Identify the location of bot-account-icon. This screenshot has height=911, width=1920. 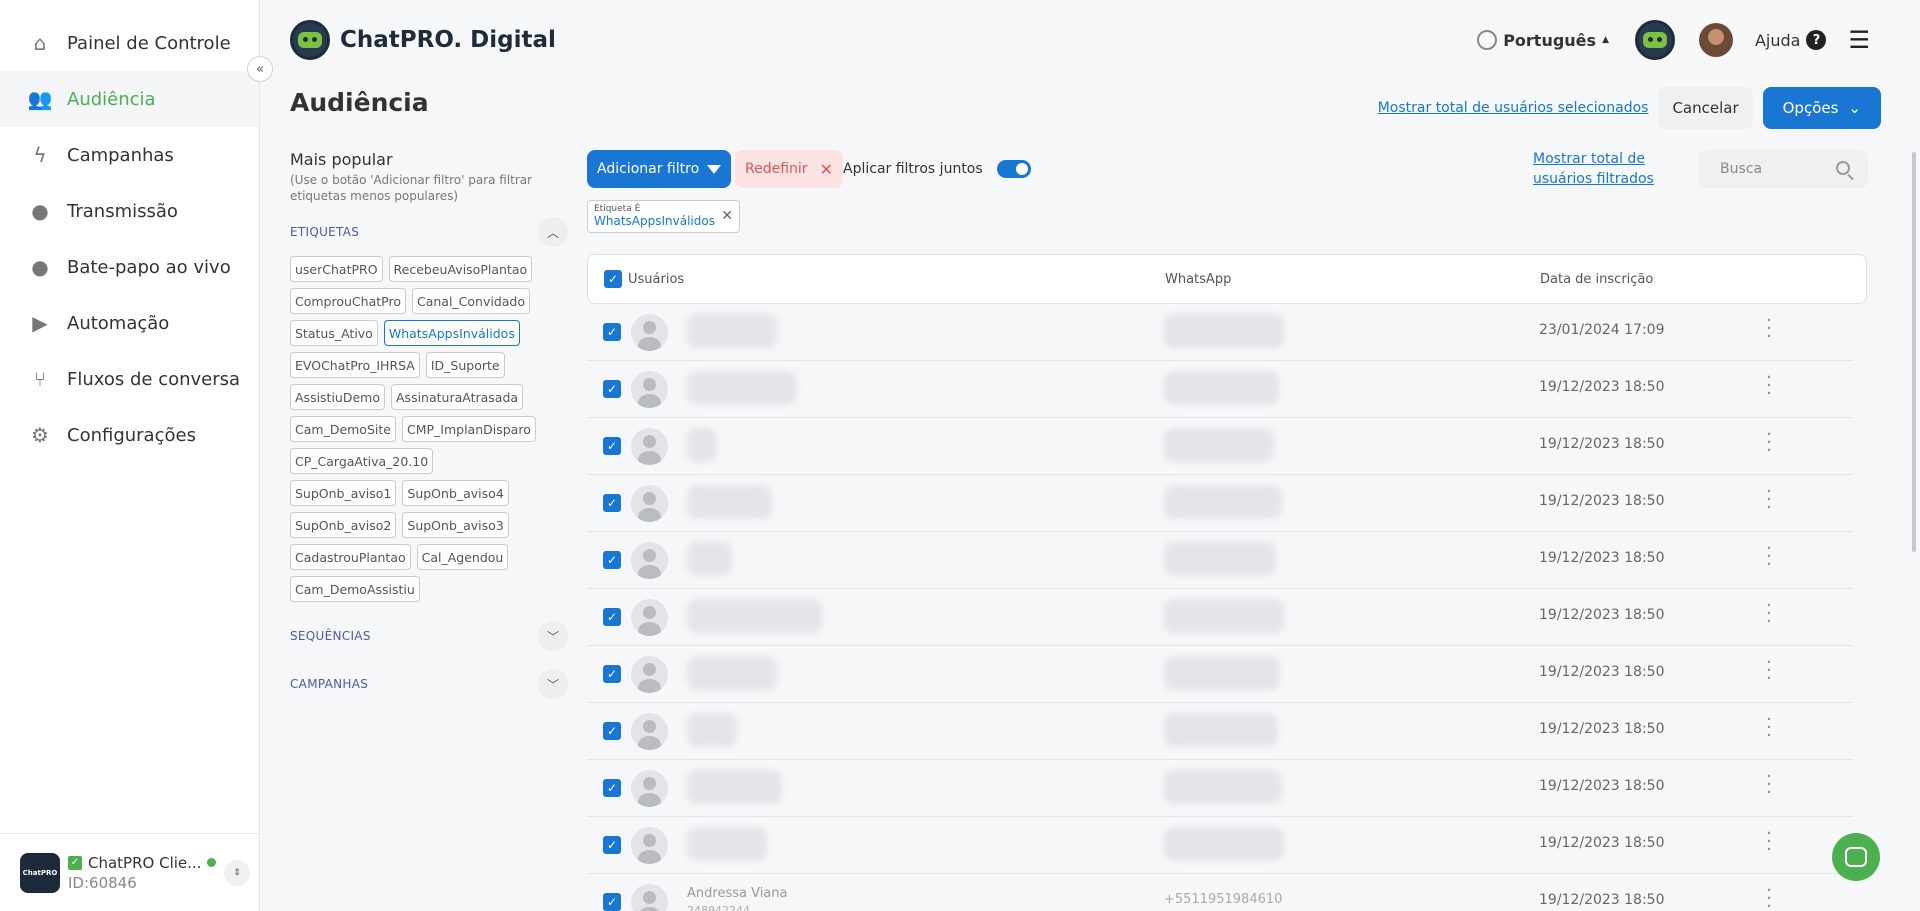
(1654, 40).